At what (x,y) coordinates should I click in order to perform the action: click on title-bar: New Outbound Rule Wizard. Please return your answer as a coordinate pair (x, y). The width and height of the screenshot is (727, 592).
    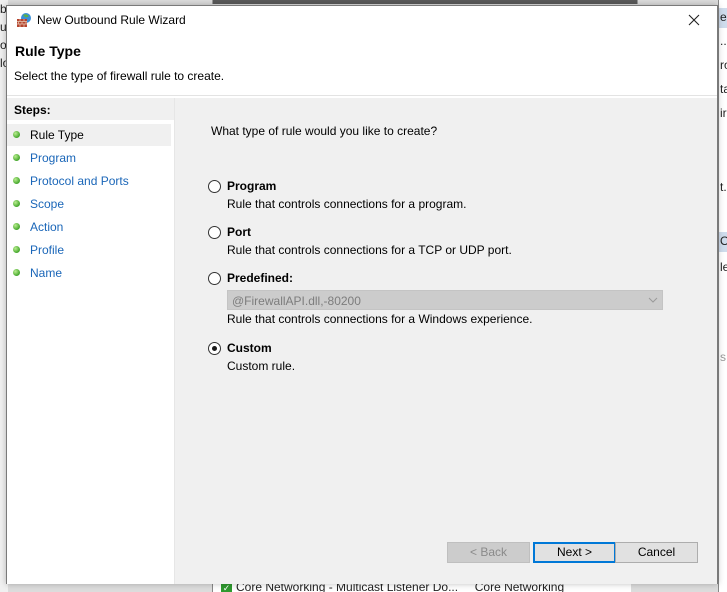
    Looking at the image, I should click on (362, 20).